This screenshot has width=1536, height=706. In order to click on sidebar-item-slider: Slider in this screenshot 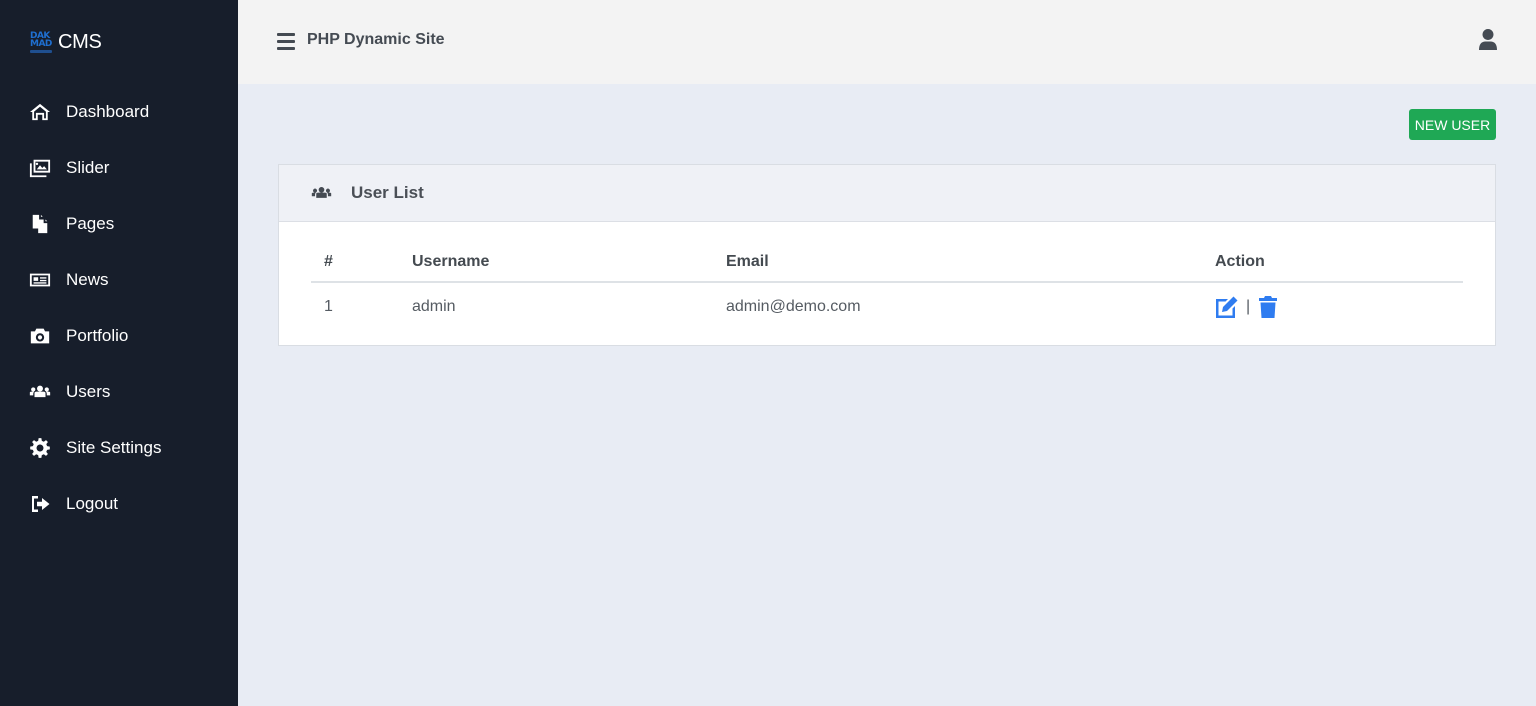, I will do `click(119, 168)`.